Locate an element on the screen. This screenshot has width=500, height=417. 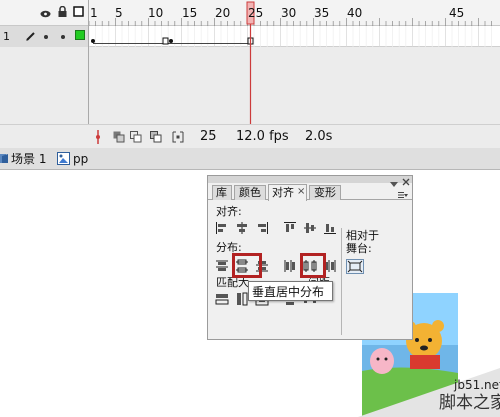
distribute-left-edge-button is located at coordinates (290, 266).